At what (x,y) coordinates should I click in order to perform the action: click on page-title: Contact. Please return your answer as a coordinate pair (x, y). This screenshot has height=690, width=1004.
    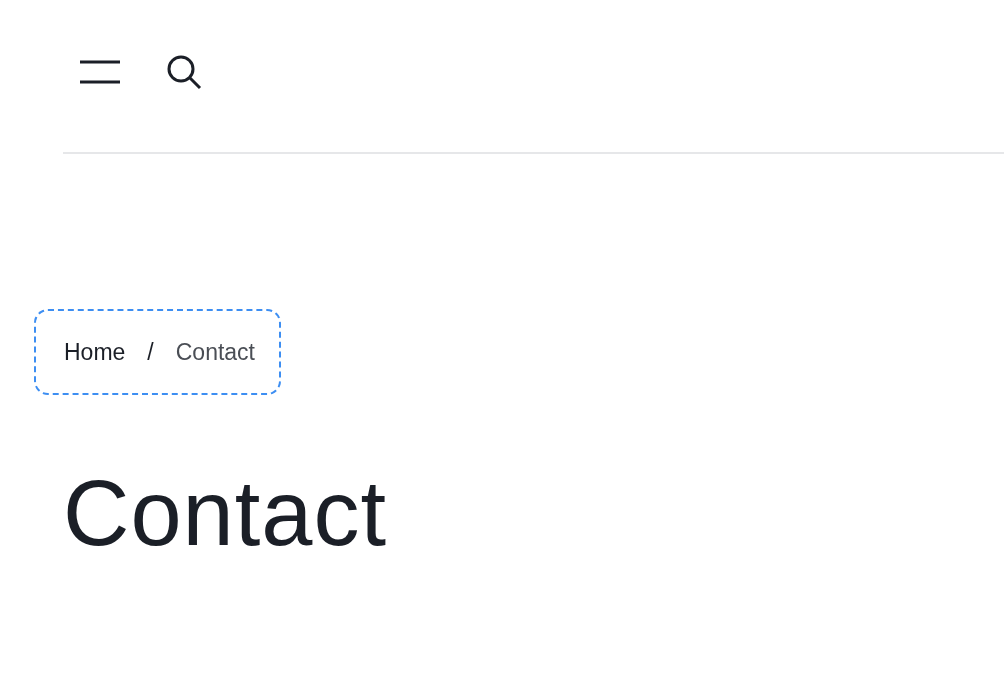
    Looking at the image, I should click on (226, 513).